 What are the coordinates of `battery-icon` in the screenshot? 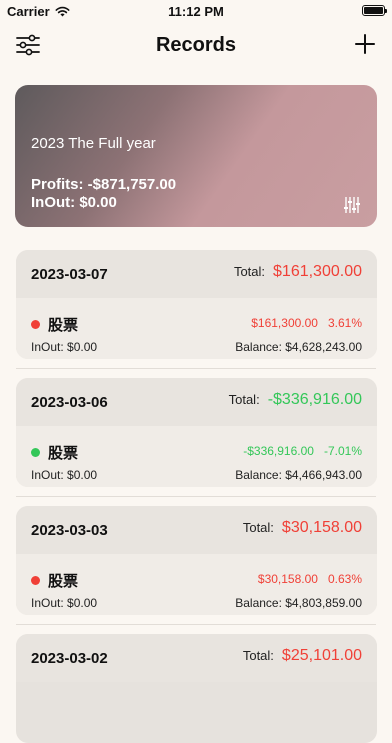 It's located at (374, 10).